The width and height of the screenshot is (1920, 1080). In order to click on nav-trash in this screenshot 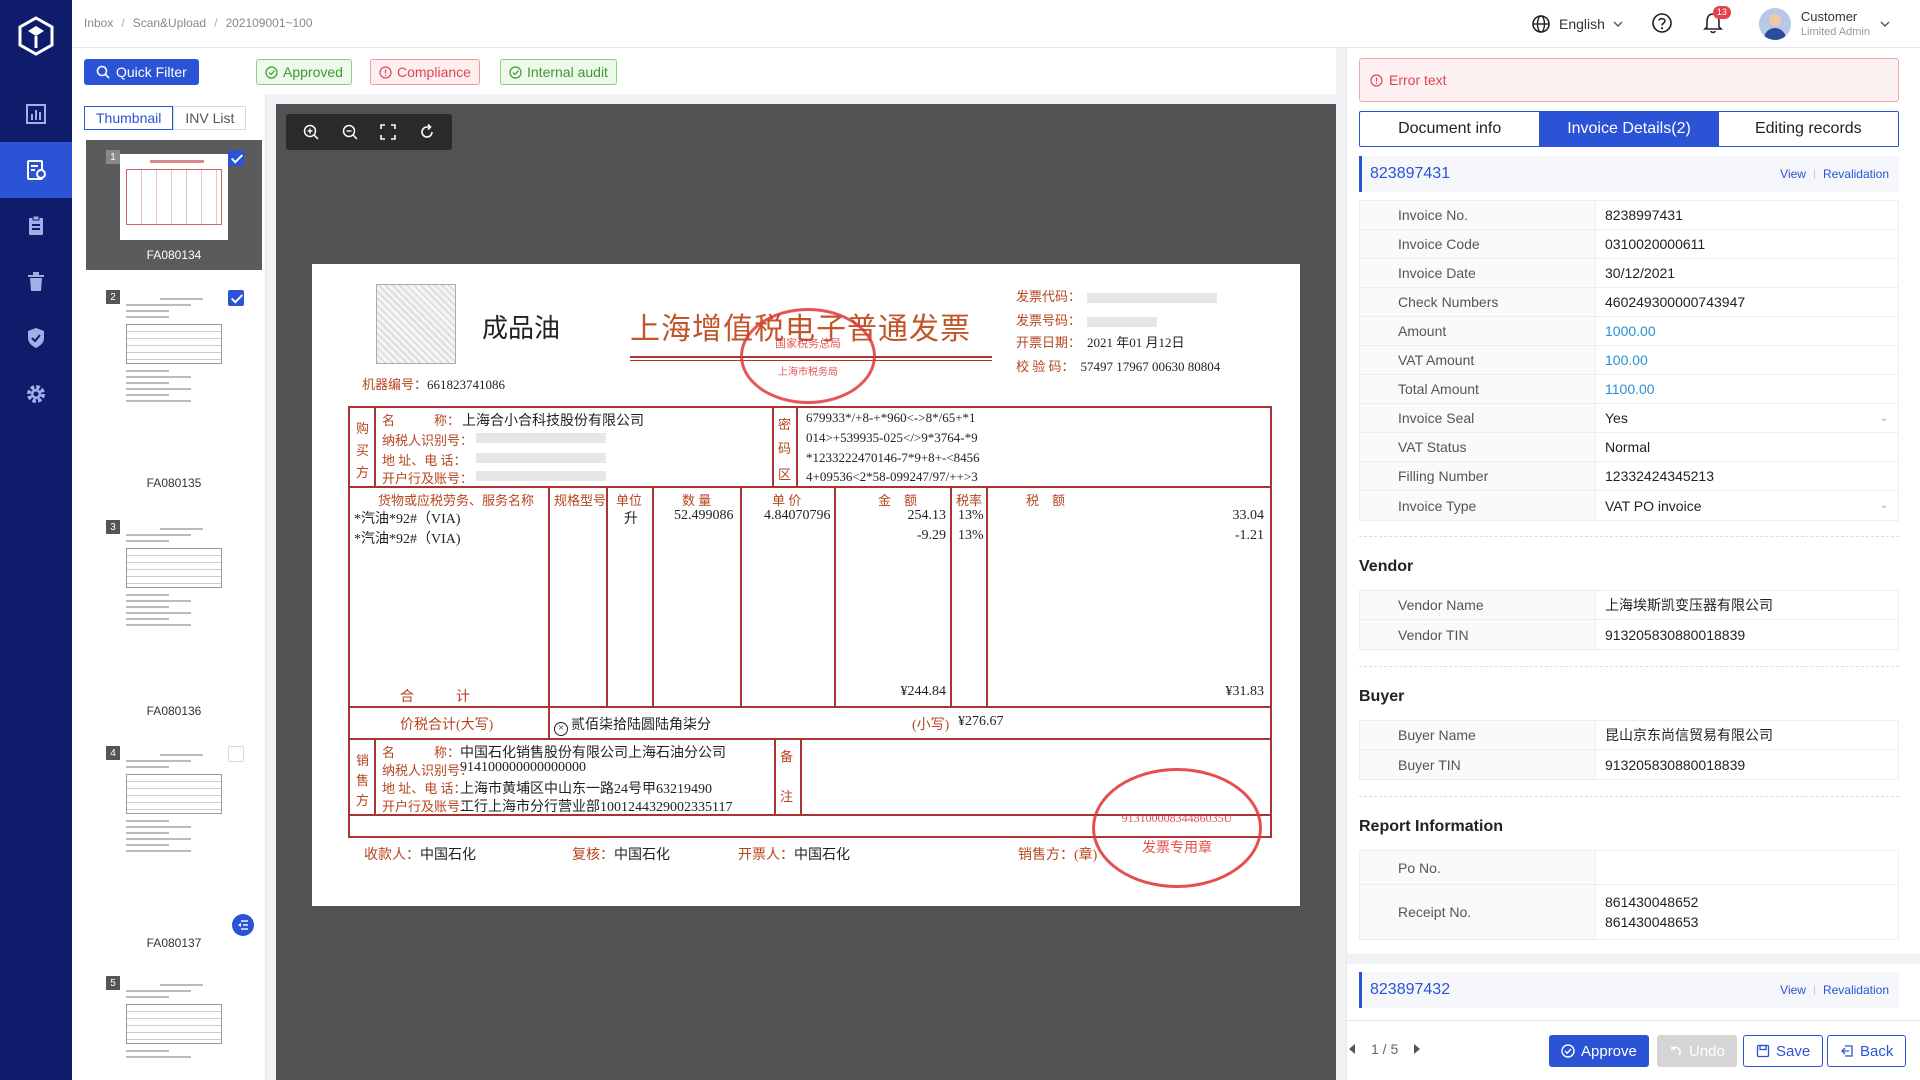, I will do `click(36, 282)`.